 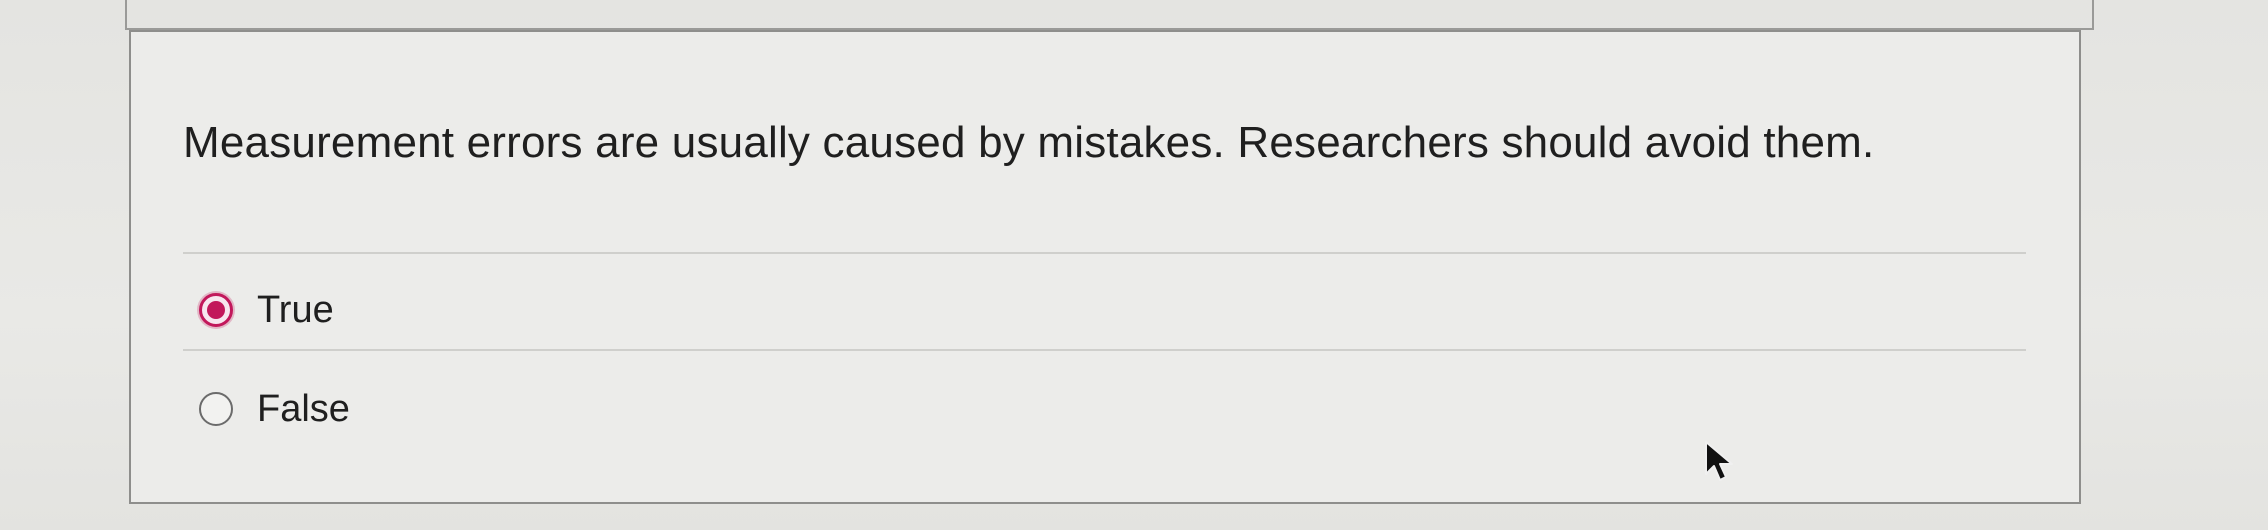 What do you see at coordinates (303, 408) in the screenshot?
I see `option-false-label: False` at bounding box center [303, 408].